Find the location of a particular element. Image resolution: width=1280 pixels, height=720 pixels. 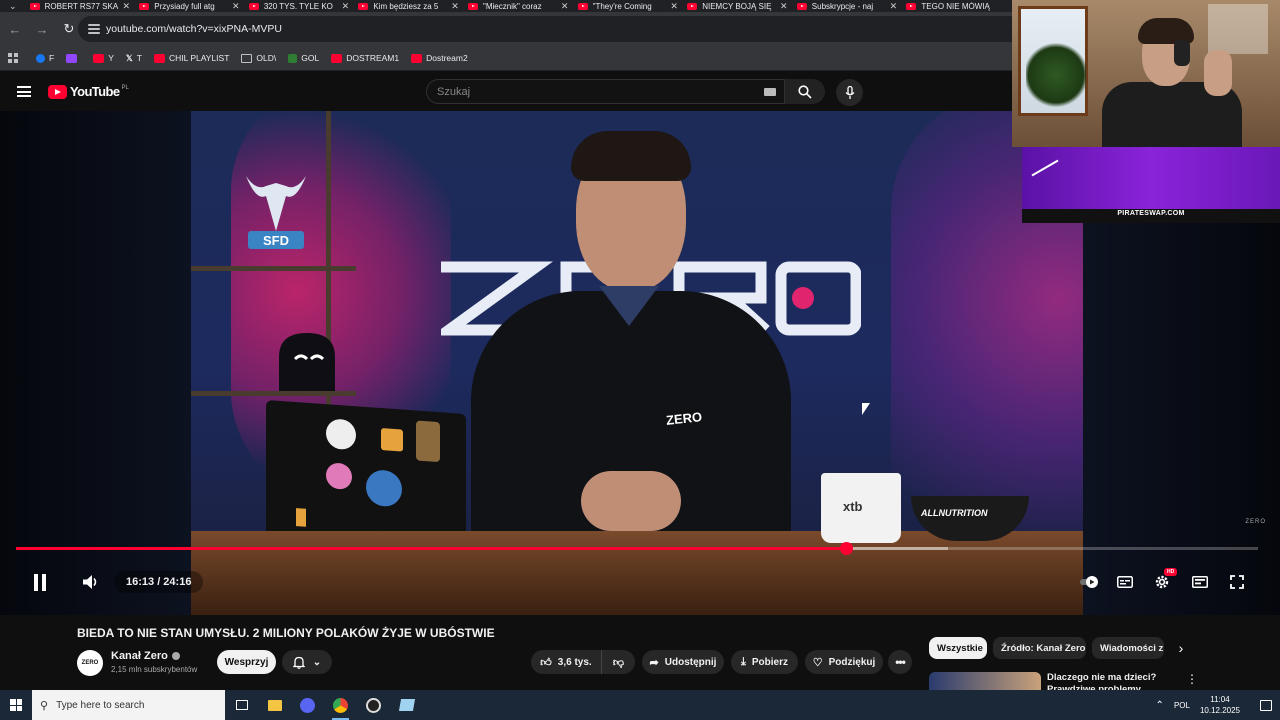

back-arrow-icon: ← is located at coordinates (15, 29).